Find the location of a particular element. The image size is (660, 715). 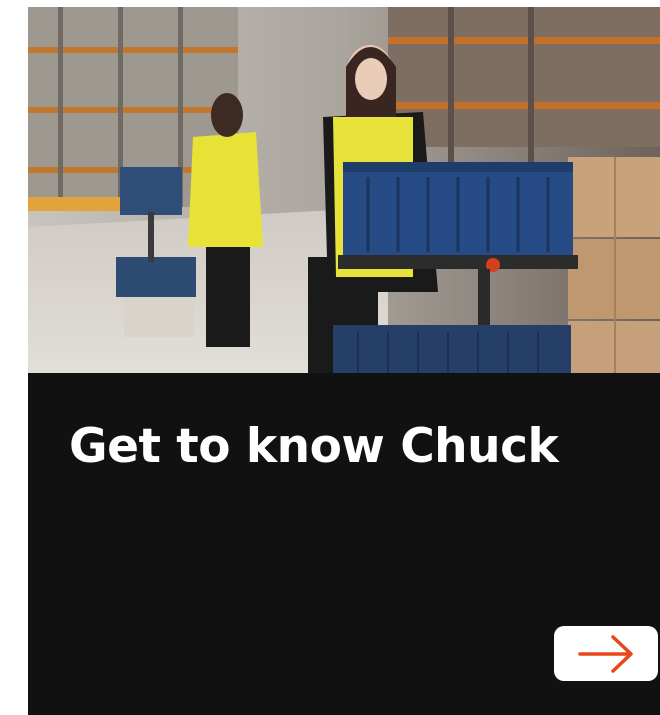

arrow-right-icon is located at coordinates (605, 653).